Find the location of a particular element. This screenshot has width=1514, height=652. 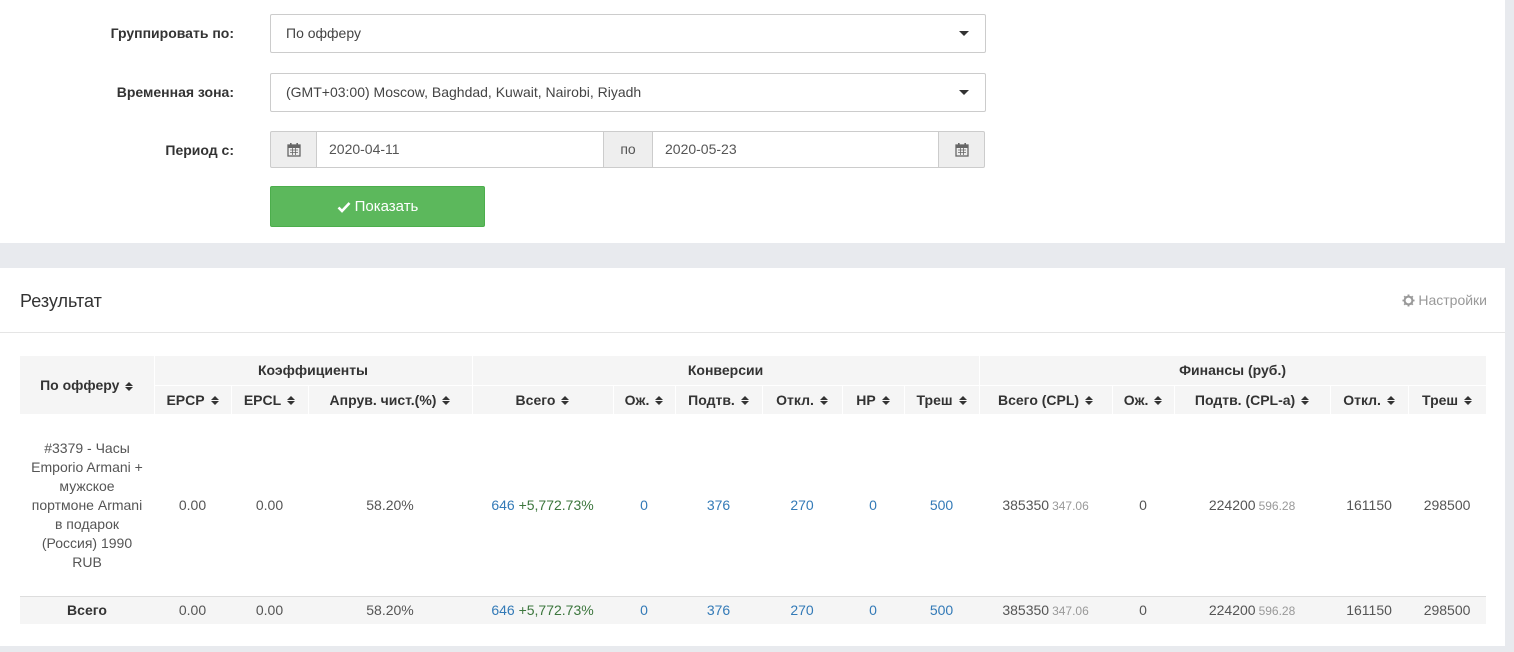

date-to-calendar-button is located at coordinates (961, 149).